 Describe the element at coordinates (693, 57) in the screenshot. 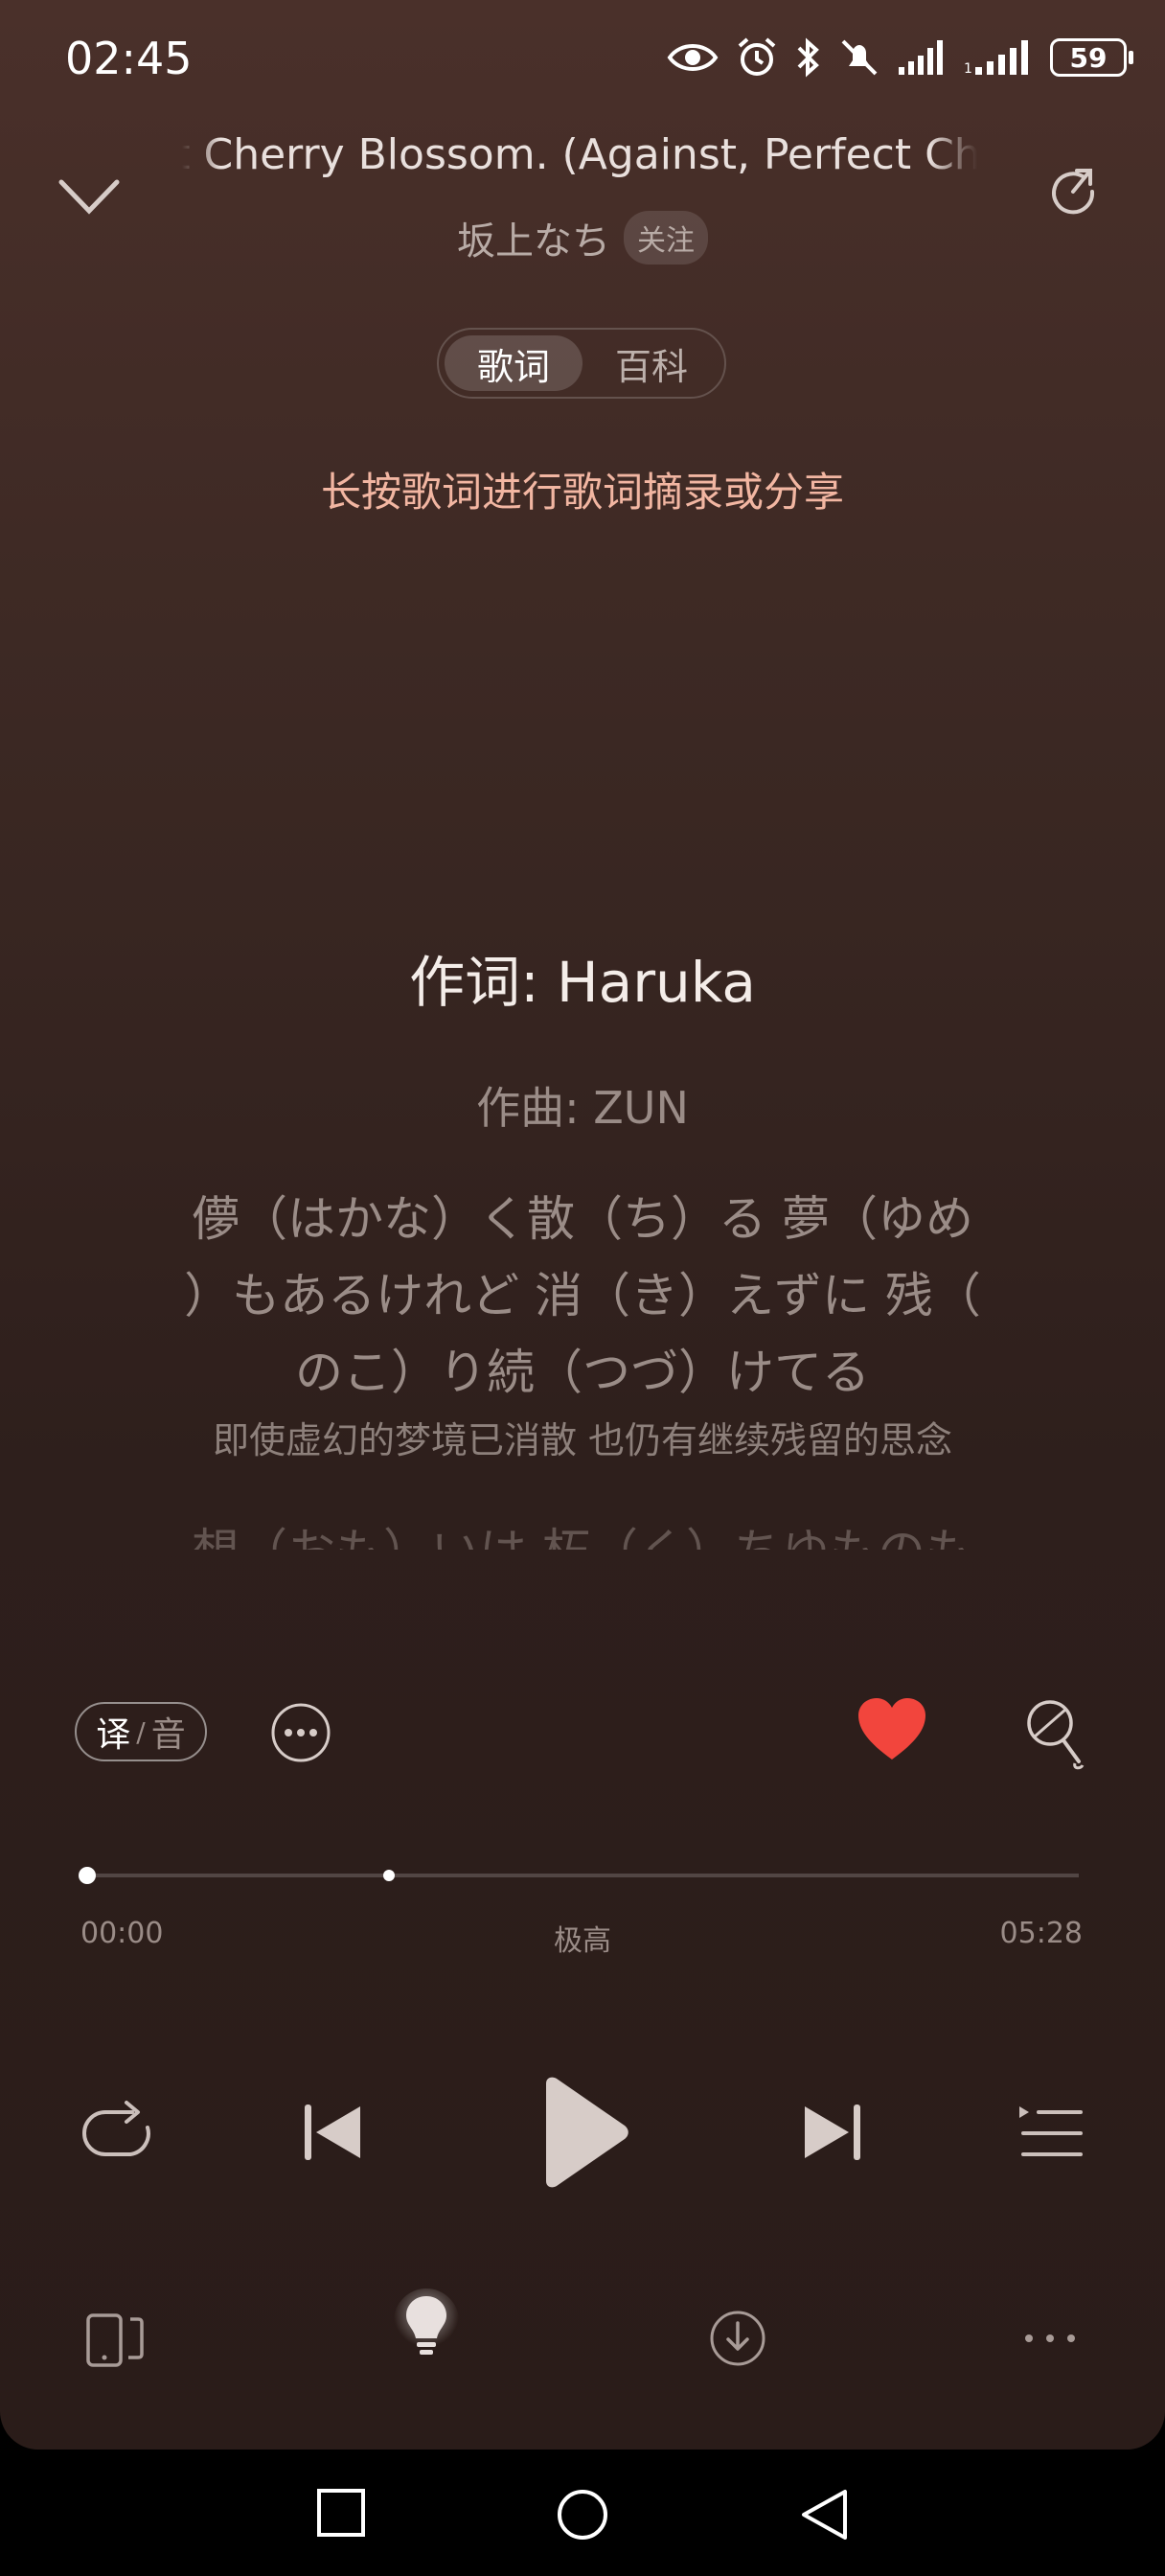

I see `eye-icon` at that location.